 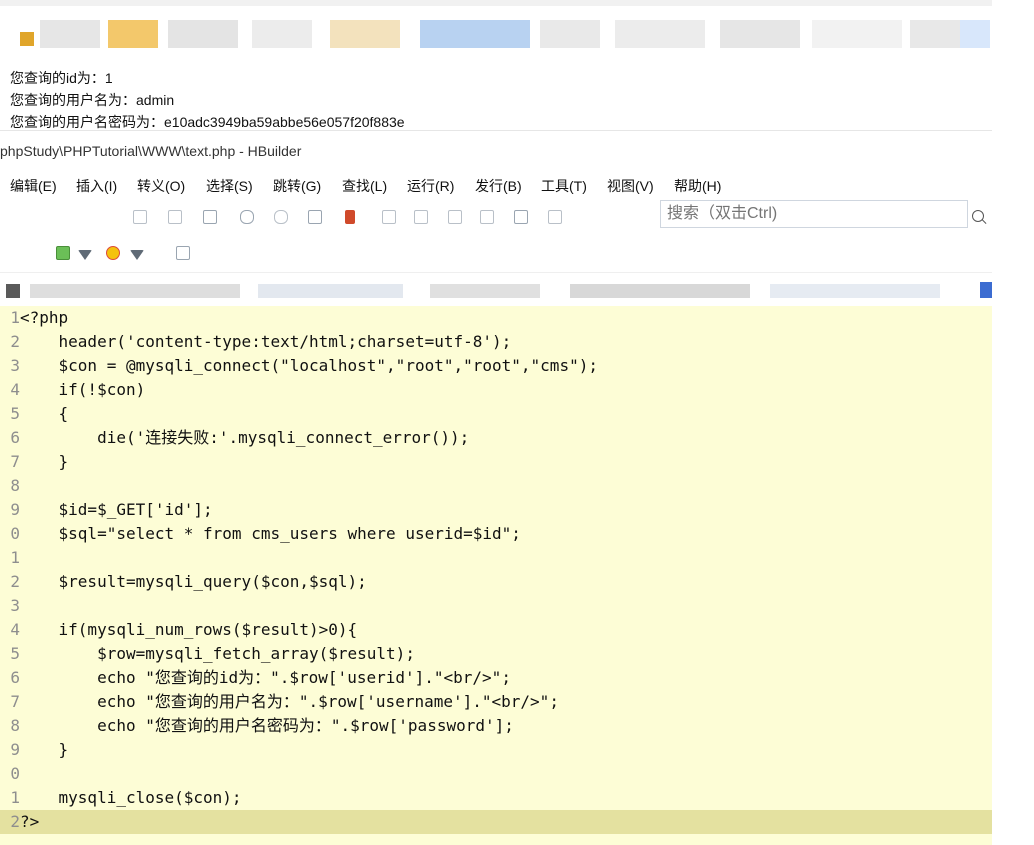 What do you see at coordinates (113, 253) in the screenshot?
I see `browser-icon` at bounding box center [113, 253].